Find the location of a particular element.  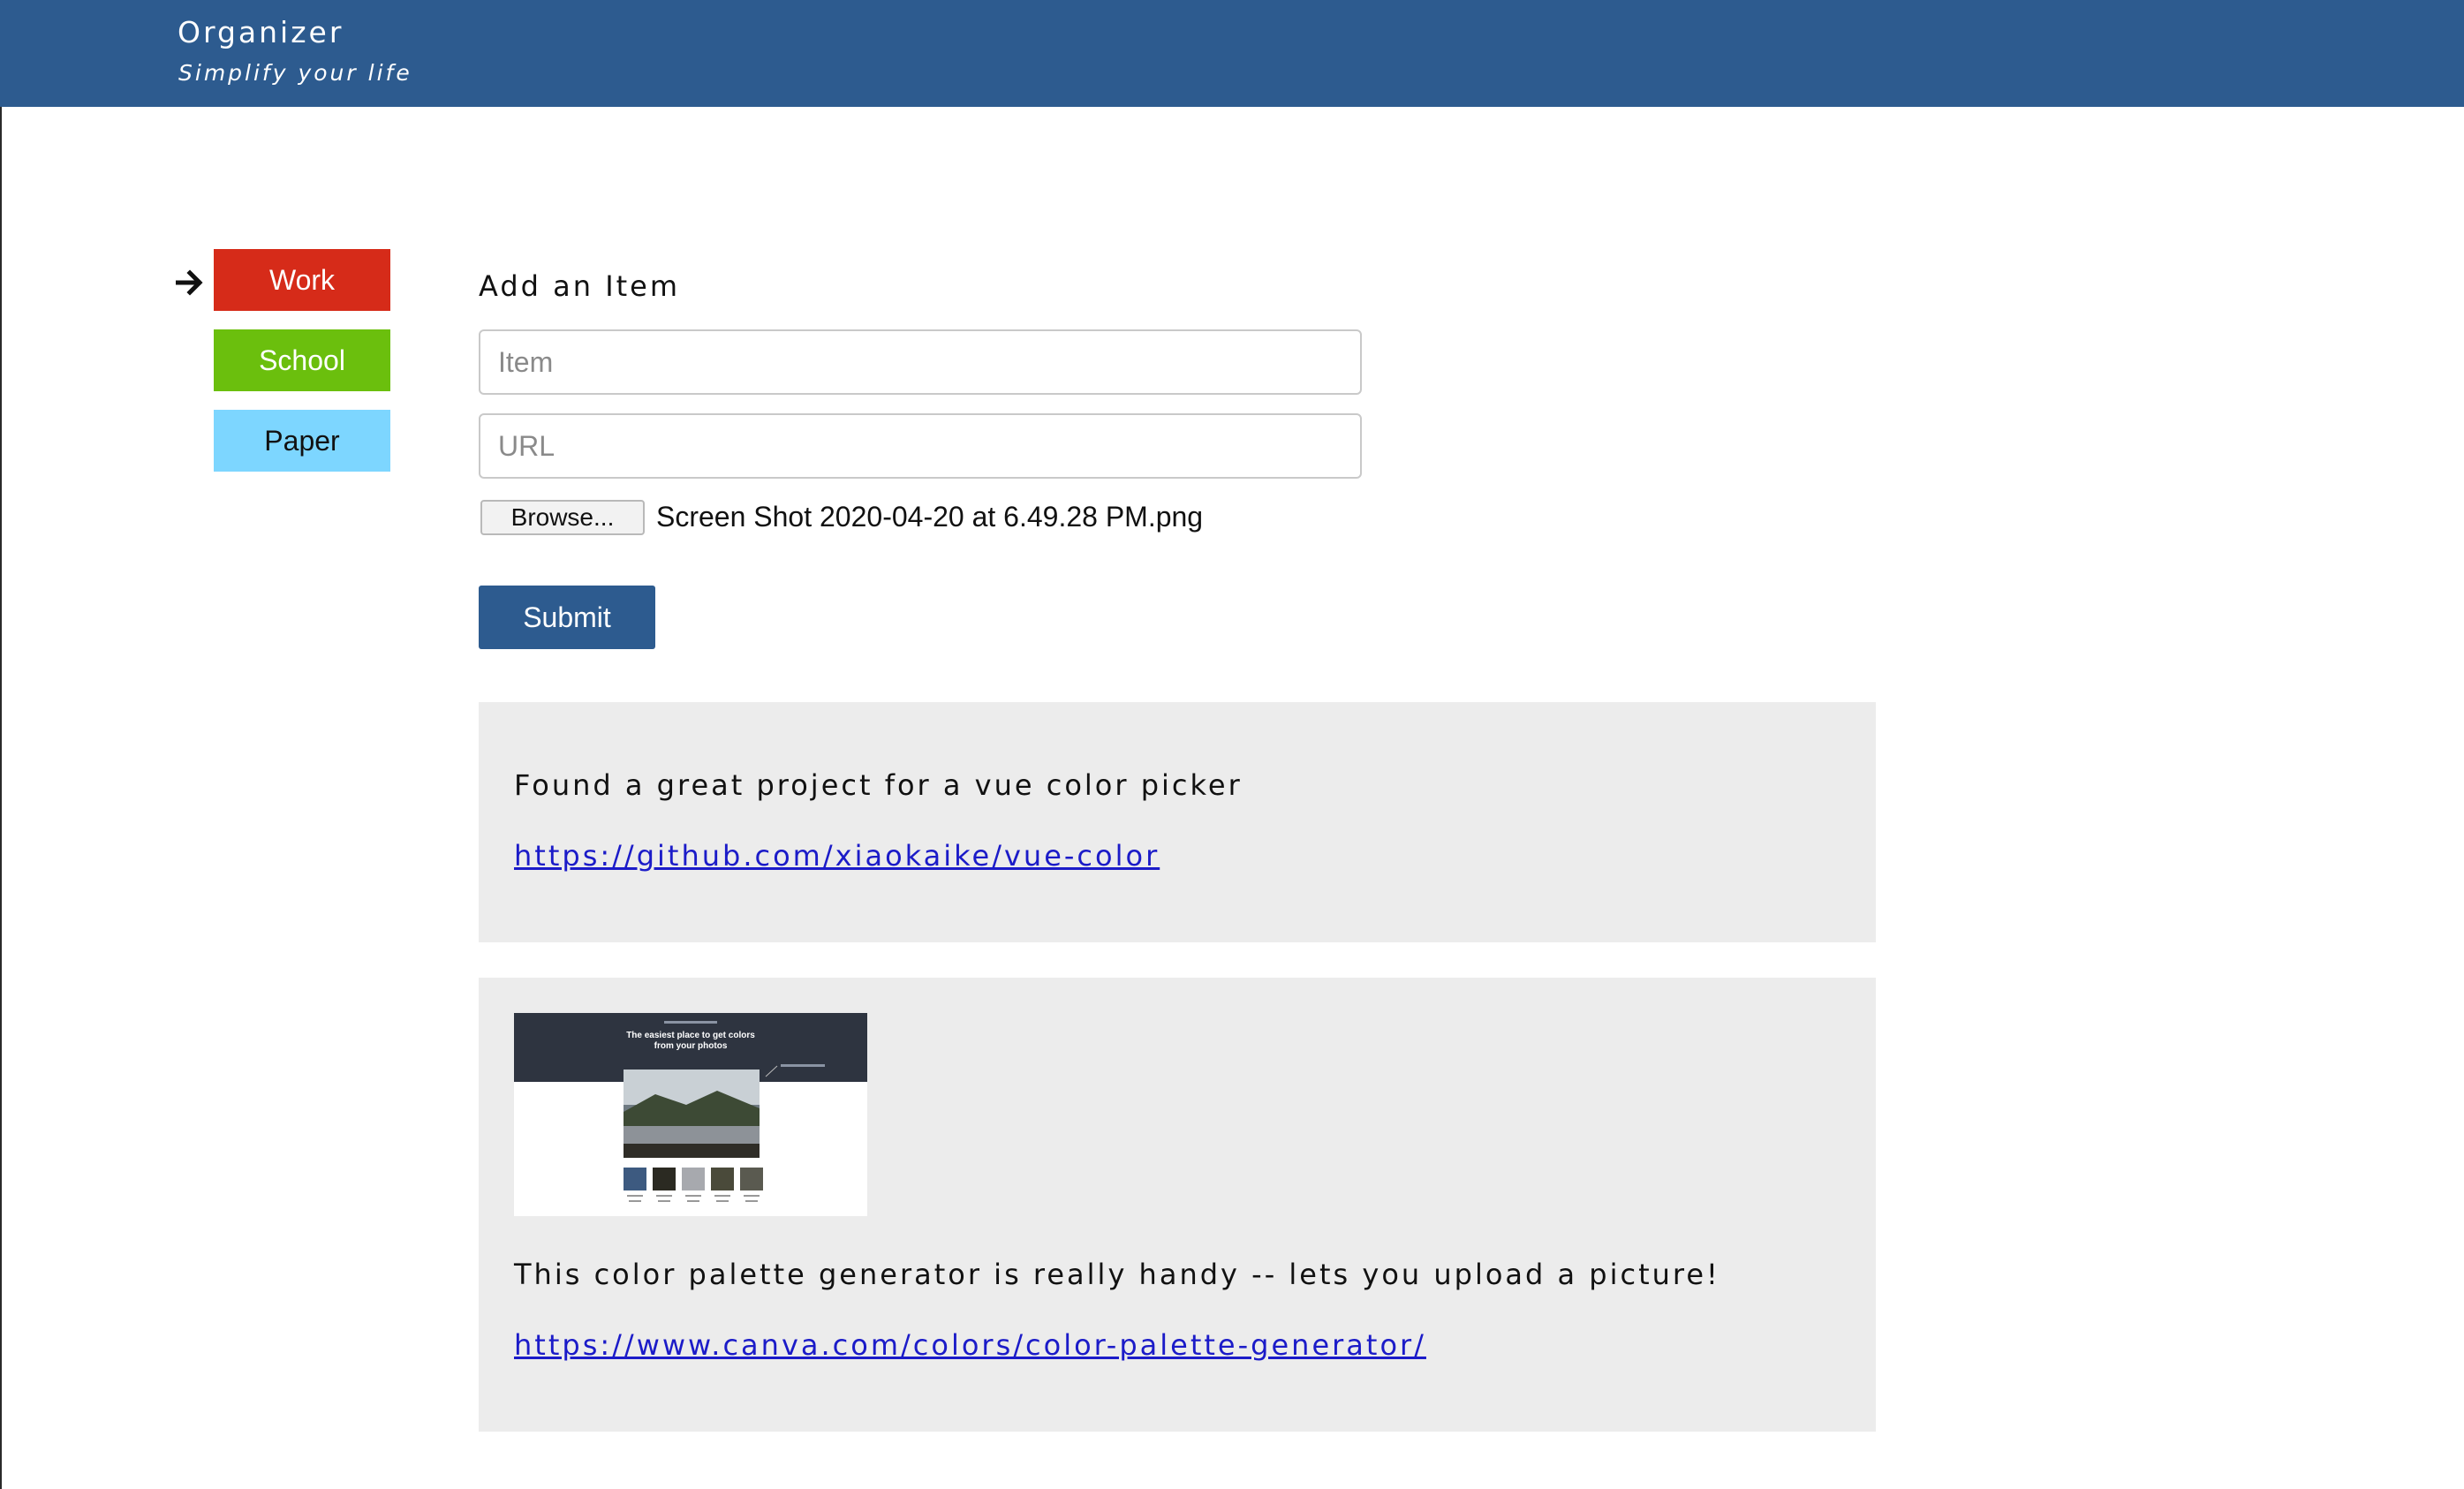

arrow-right-icon is located at coordinates (189, 282).